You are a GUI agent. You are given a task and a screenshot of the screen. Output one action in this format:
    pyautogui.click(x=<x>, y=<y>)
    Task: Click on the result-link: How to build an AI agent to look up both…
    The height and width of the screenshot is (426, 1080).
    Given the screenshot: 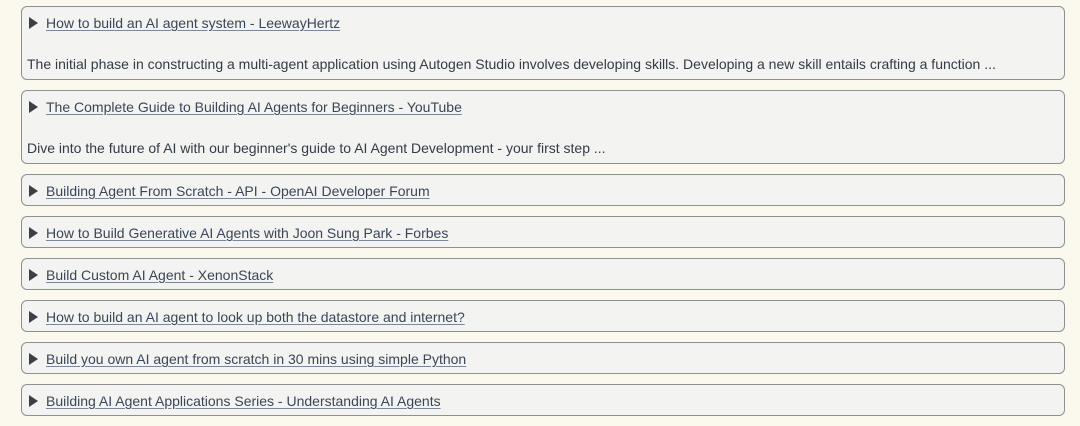 What is the action you would take?
    pyautogui.click(x=255, y=317)
    